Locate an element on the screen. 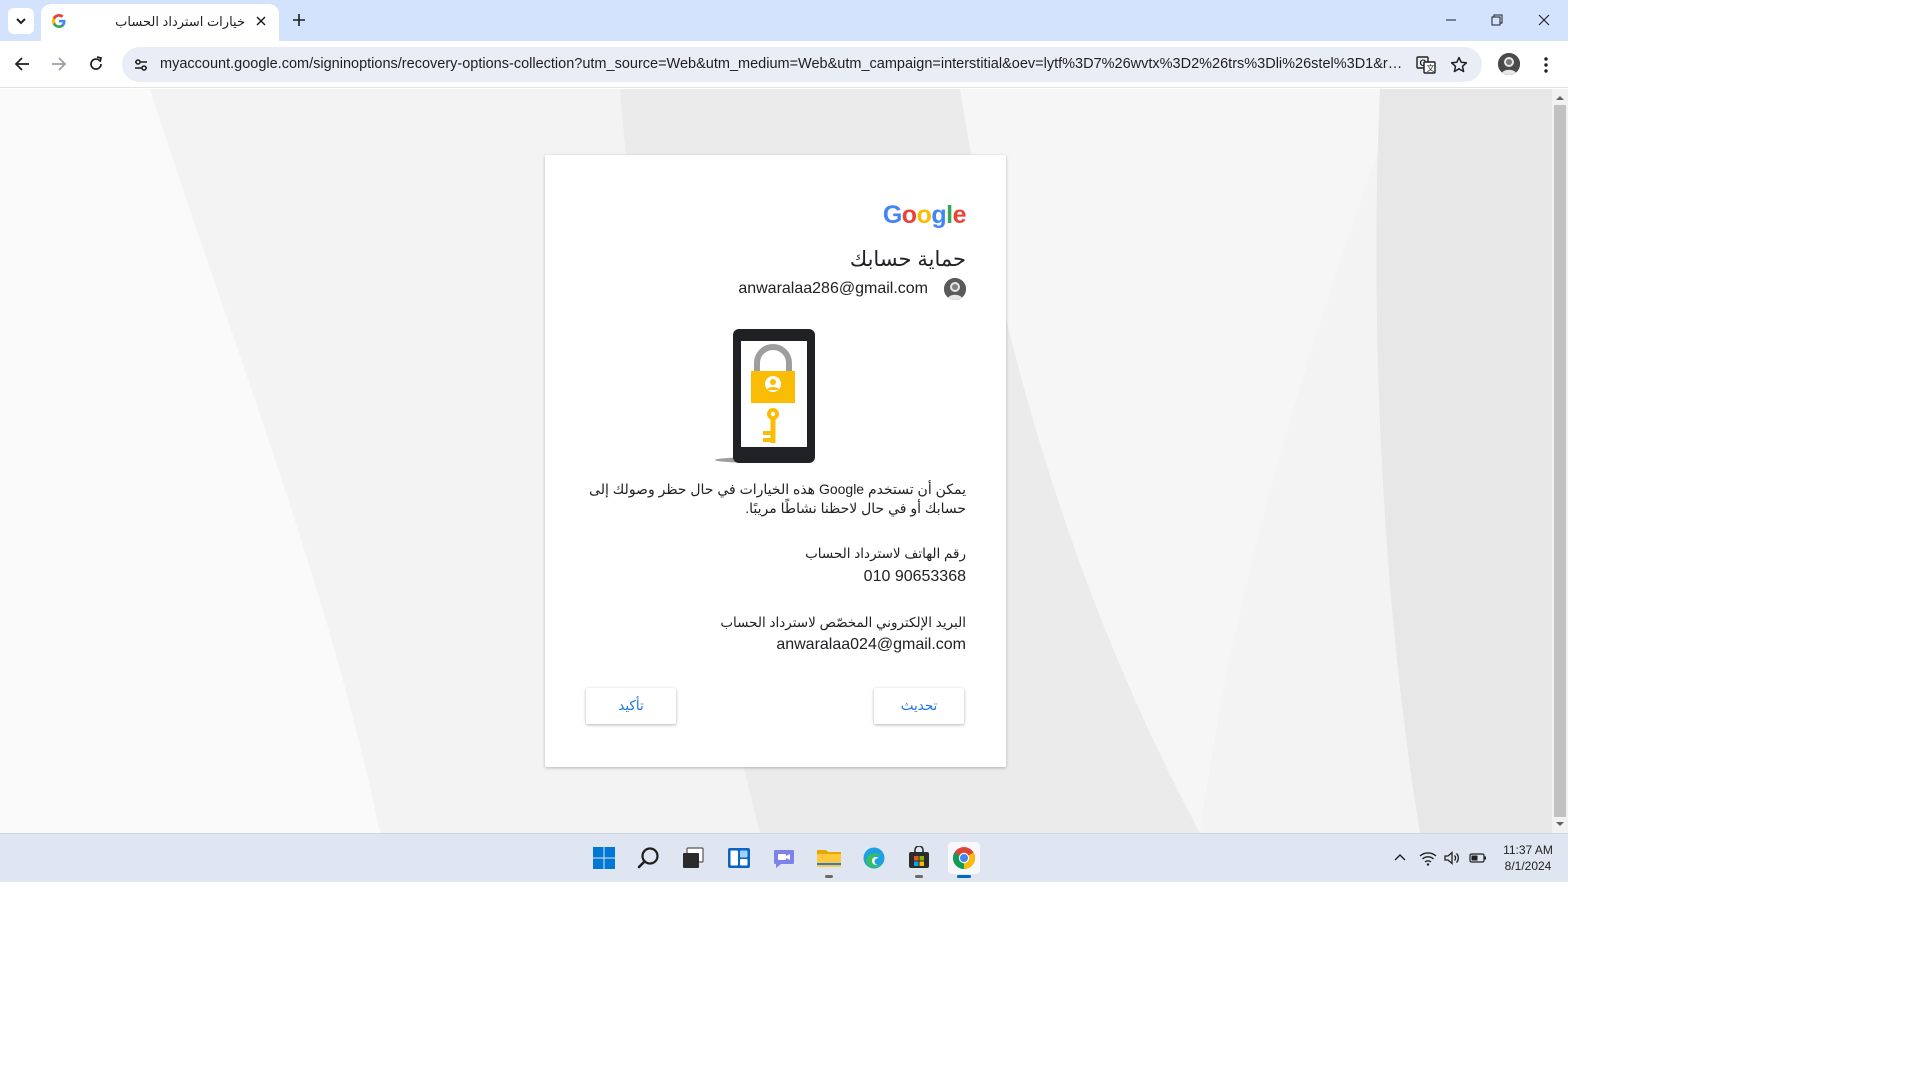 Image resolution: width=1920 pixels, height=1080 pixels. new-tab-button is located at coordinates (299, 20).